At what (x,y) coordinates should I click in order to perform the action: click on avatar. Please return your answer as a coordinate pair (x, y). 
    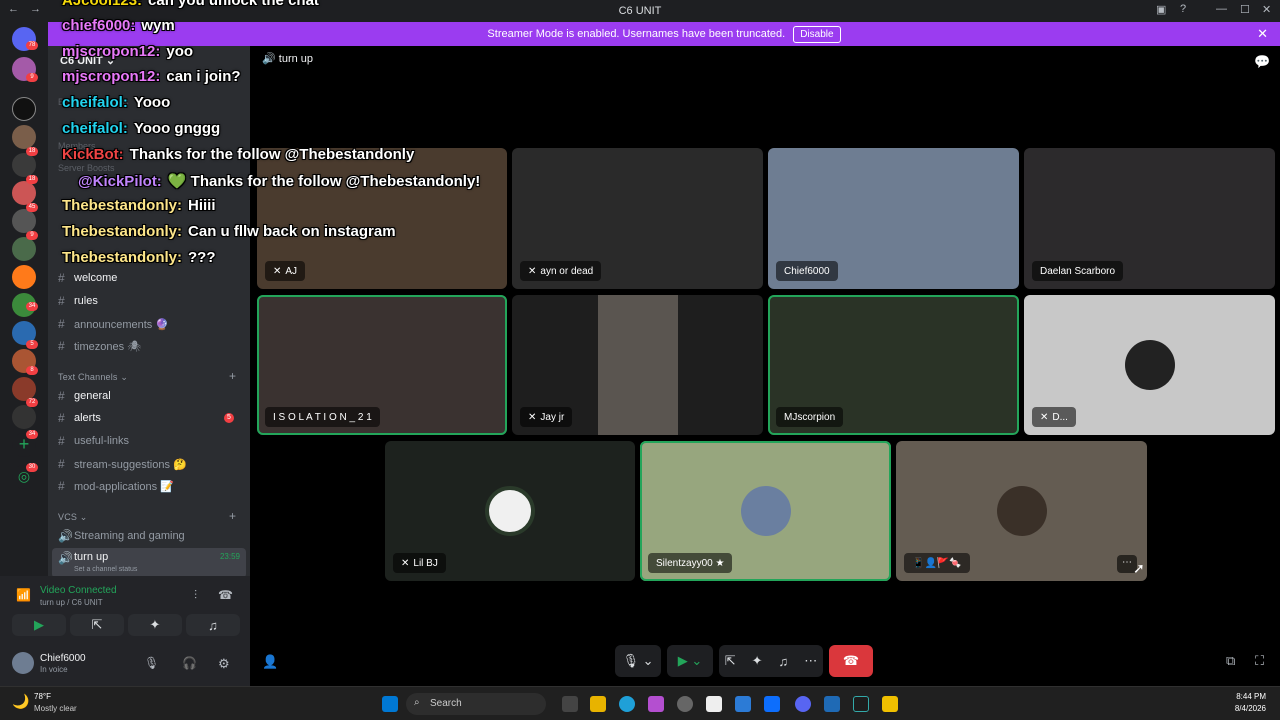
    Looking at the image, I should click on (23, 663).